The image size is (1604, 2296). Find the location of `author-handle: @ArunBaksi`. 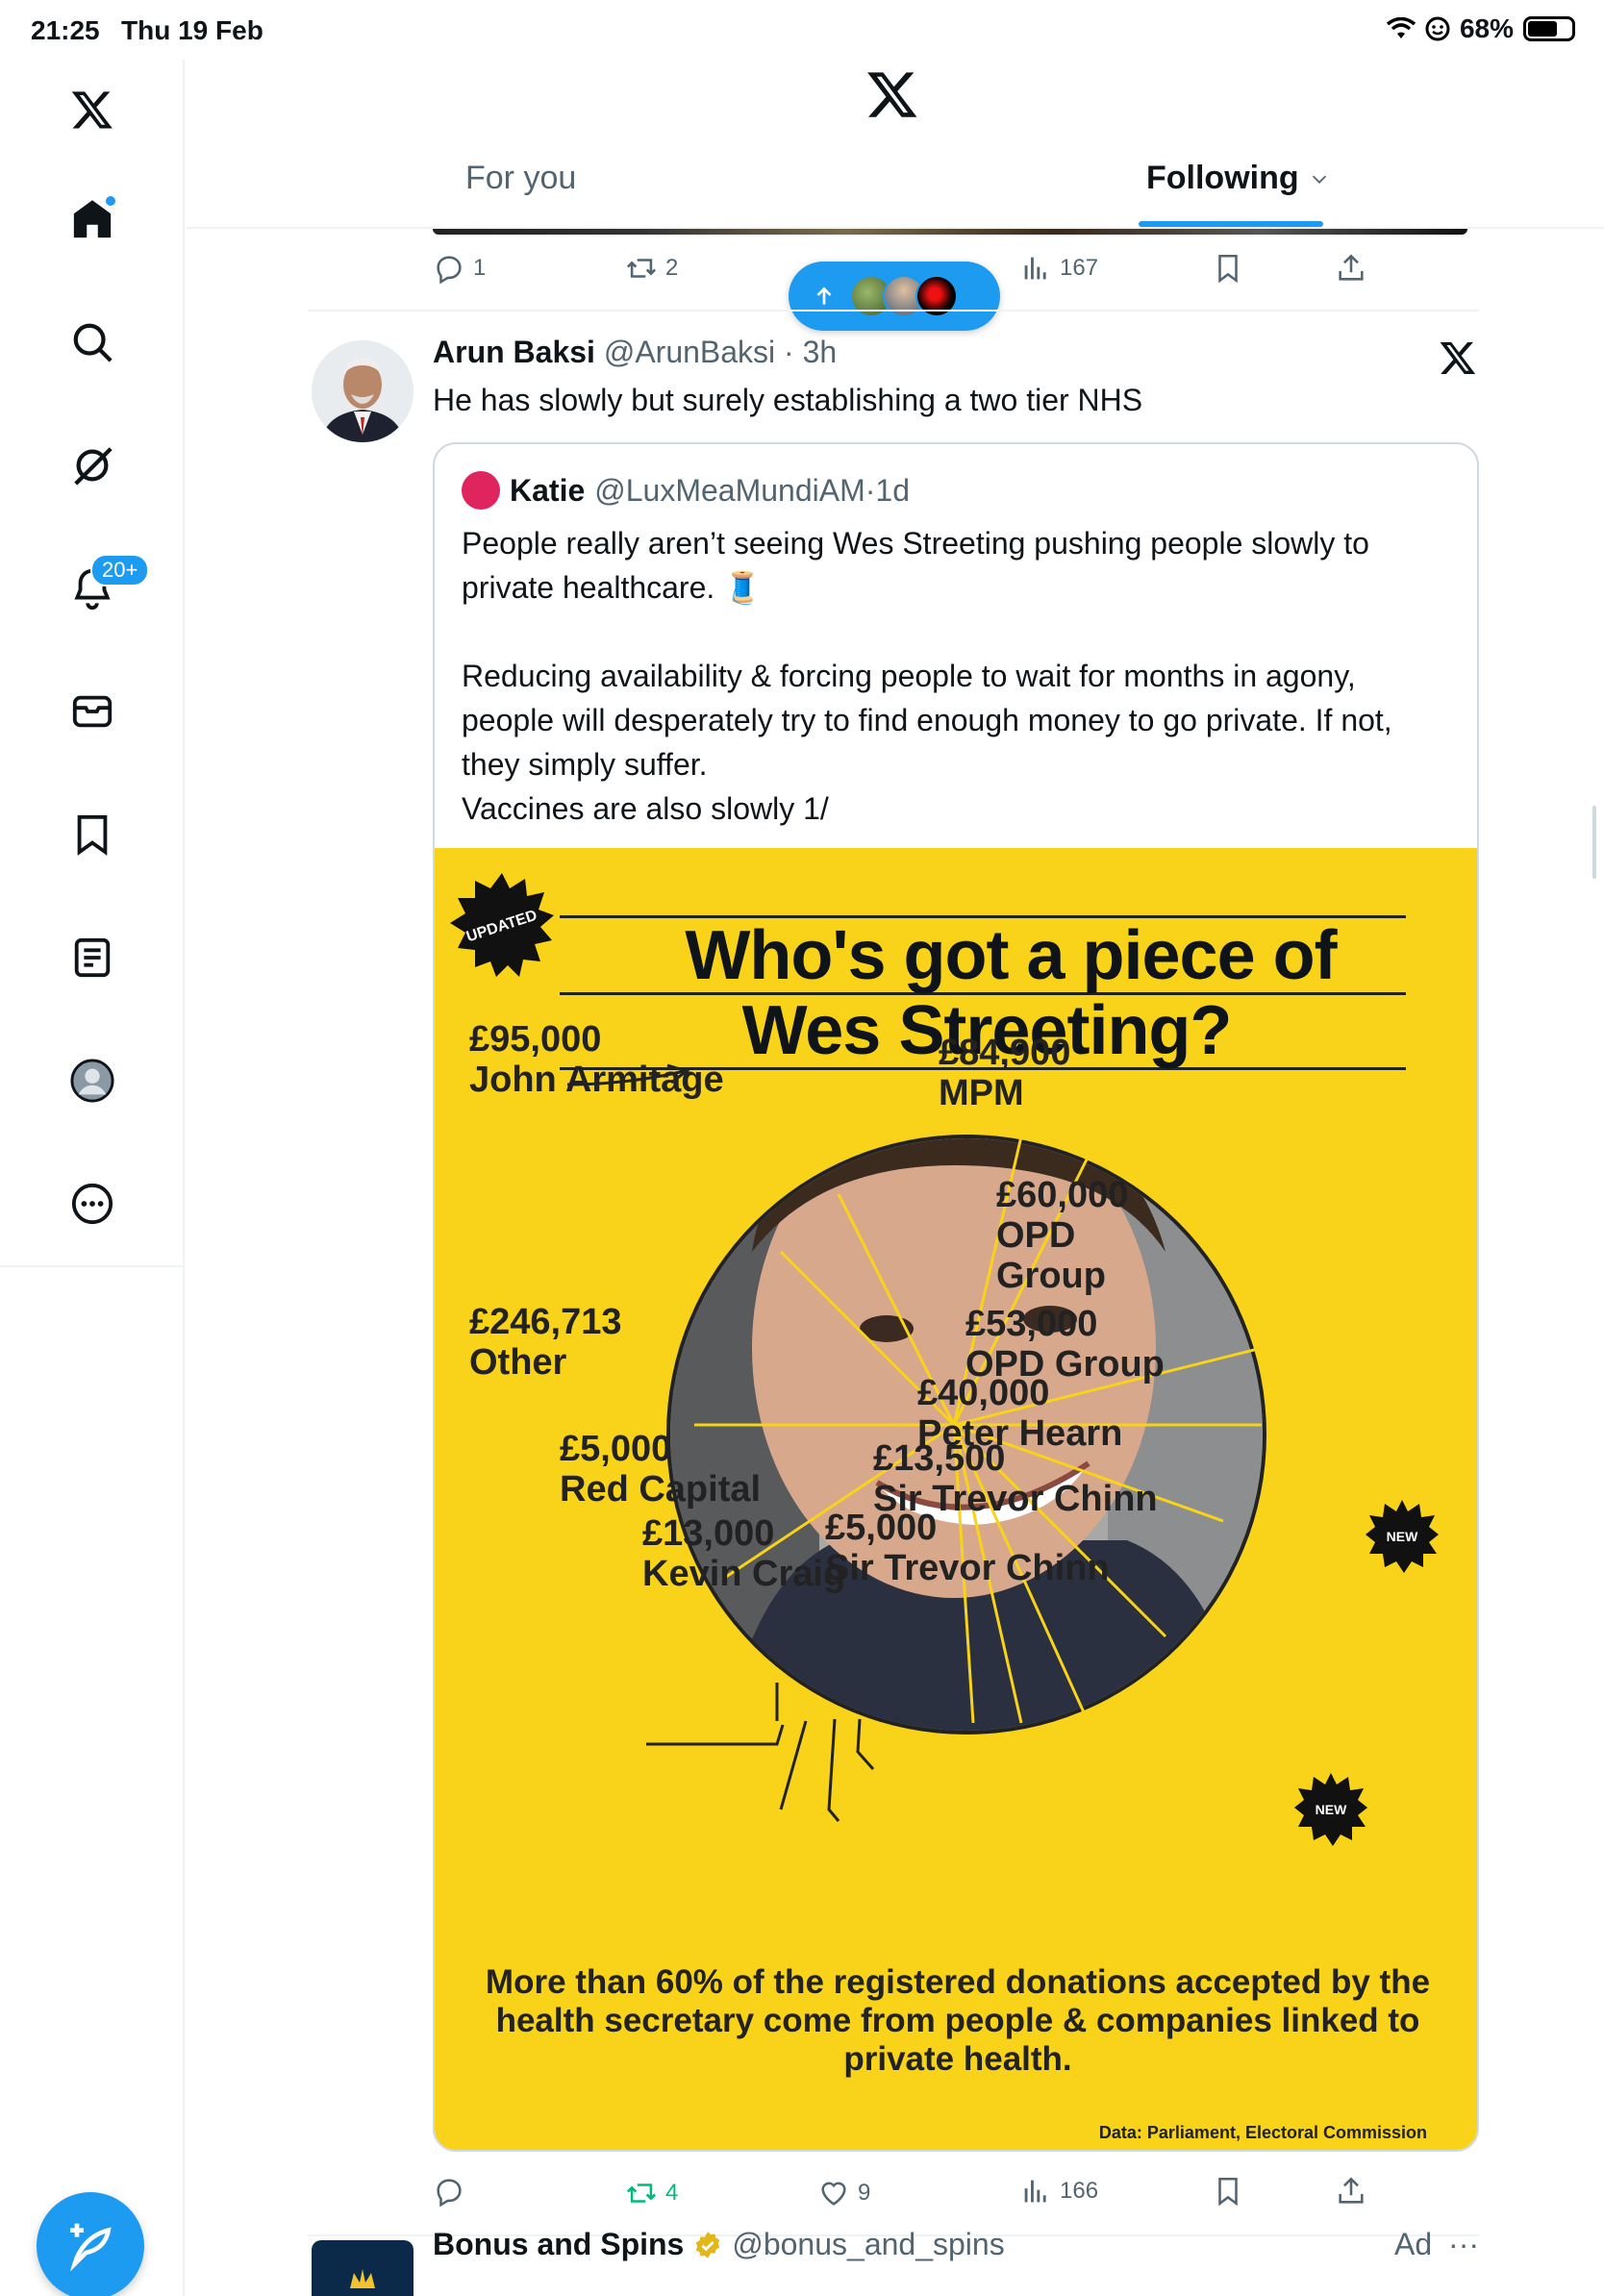

author-handle: @ArunBaksi is located at coordinates (689, 352).